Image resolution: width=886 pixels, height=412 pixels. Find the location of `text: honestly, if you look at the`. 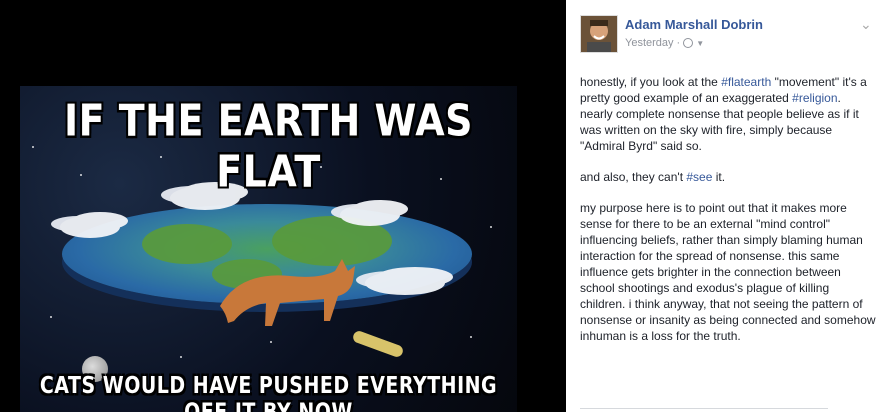

text: honestly, if you look at the is located at coordinates (651, 82).